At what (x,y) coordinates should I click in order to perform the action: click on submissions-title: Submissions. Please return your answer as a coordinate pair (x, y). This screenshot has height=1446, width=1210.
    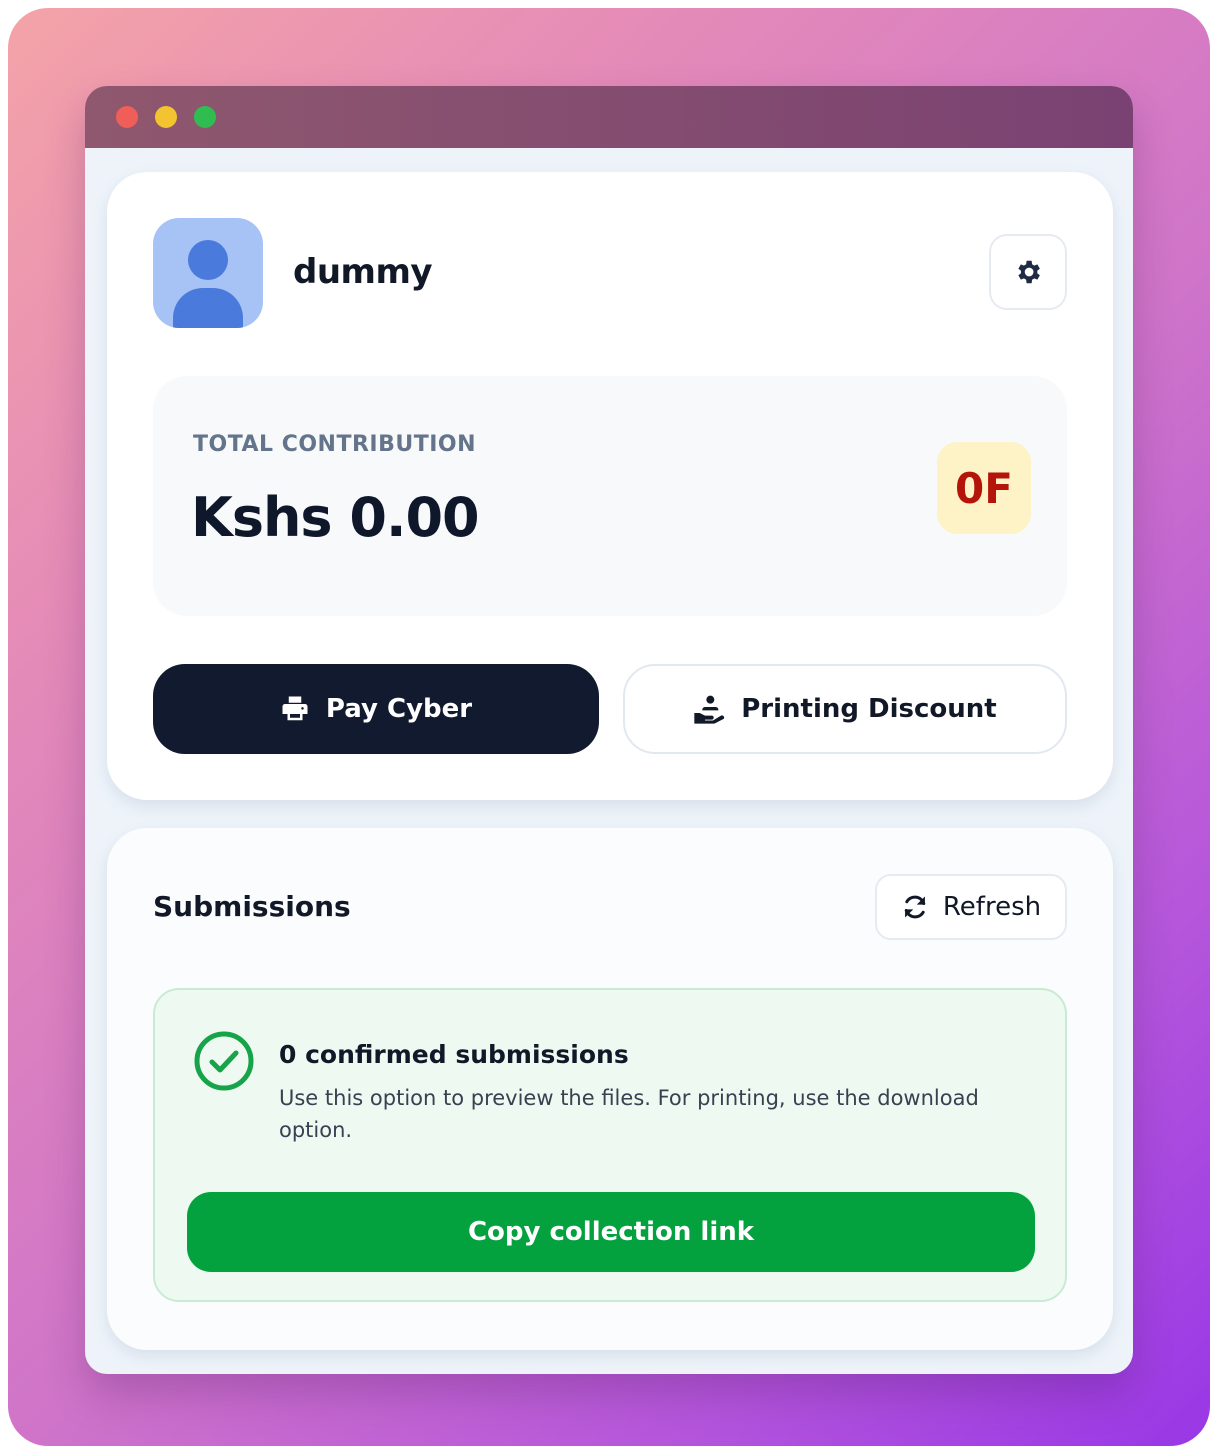
    Looking at the image, I should click on (252, 906).